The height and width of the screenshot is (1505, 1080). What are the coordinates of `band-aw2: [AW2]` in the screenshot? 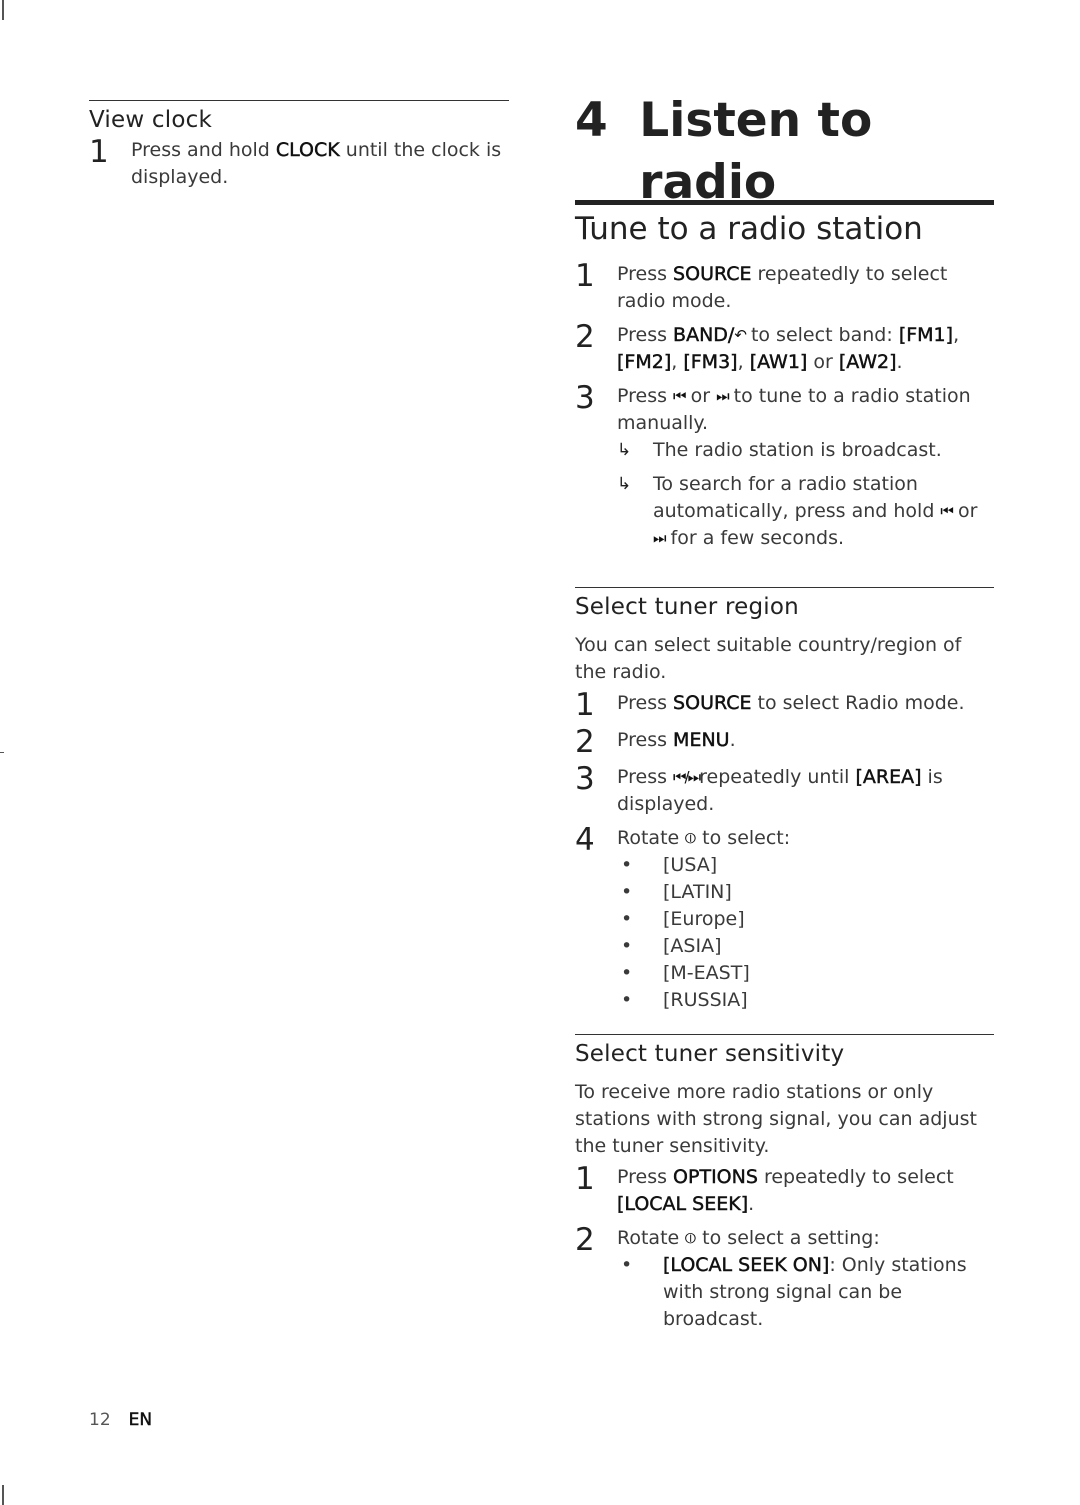 It's located at (867, 362).